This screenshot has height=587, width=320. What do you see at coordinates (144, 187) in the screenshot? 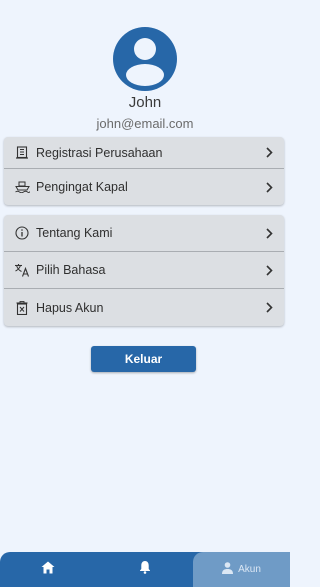
I see `menu-item-pengingat-kapal: Pengingat Kapal` at bounding box center [144, 187].